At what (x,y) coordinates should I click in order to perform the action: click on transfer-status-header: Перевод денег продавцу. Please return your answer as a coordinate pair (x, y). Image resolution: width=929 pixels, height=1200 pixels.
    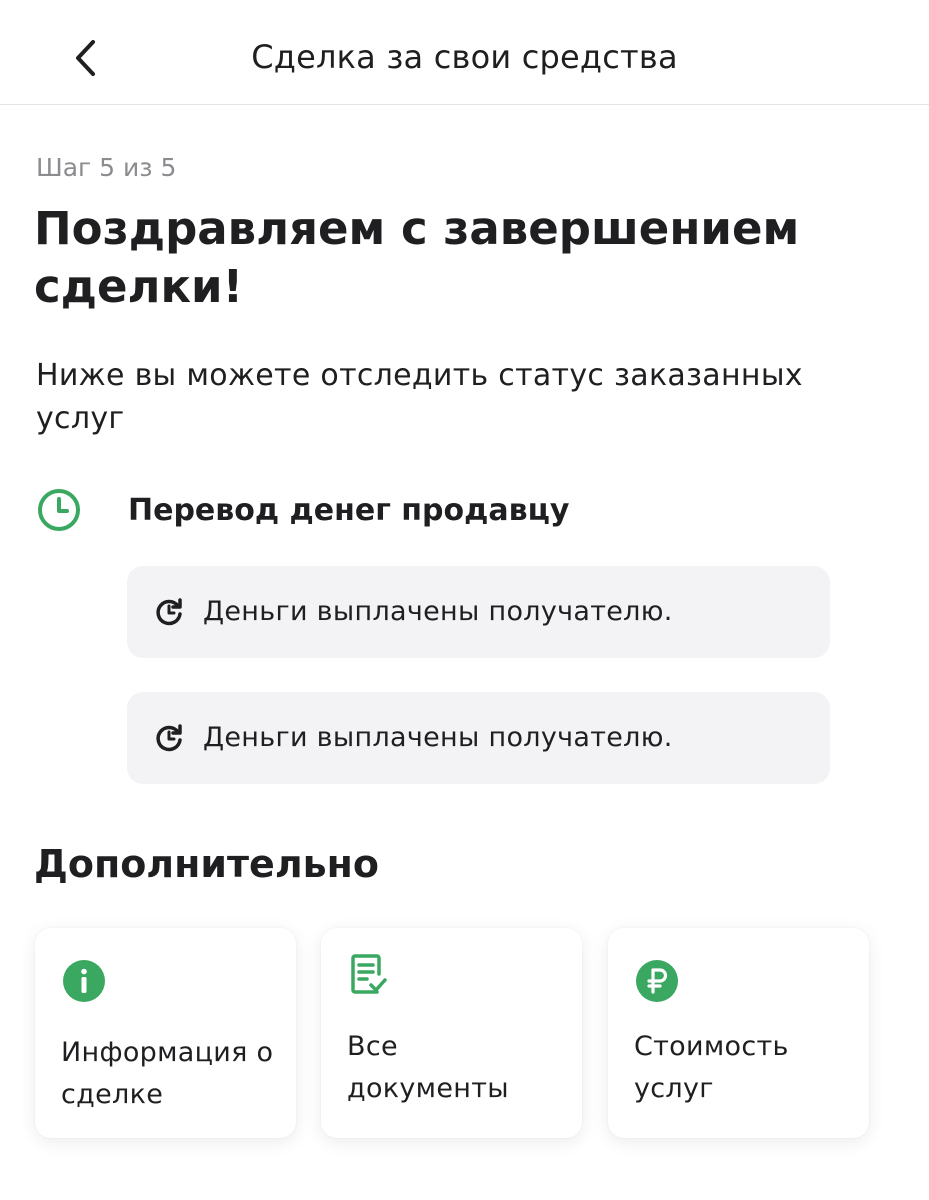
    Looking at the image, I should click on (302, 510).